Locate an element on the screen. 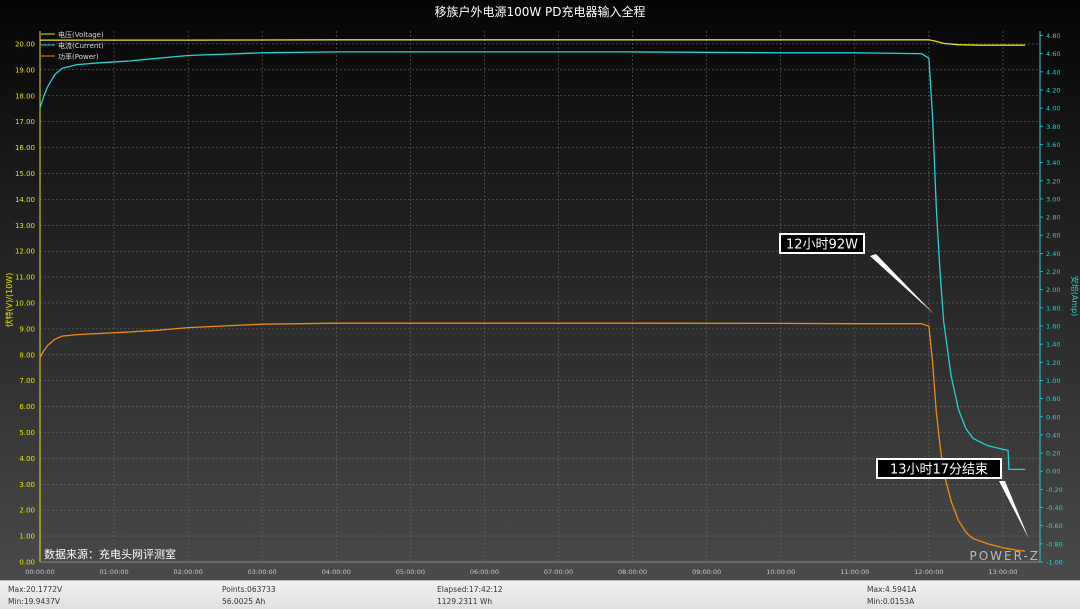 The width and height of the screenshot is (1080, 609). y-right-tick-label: 3.00 is located at coordinates (1053, 199).